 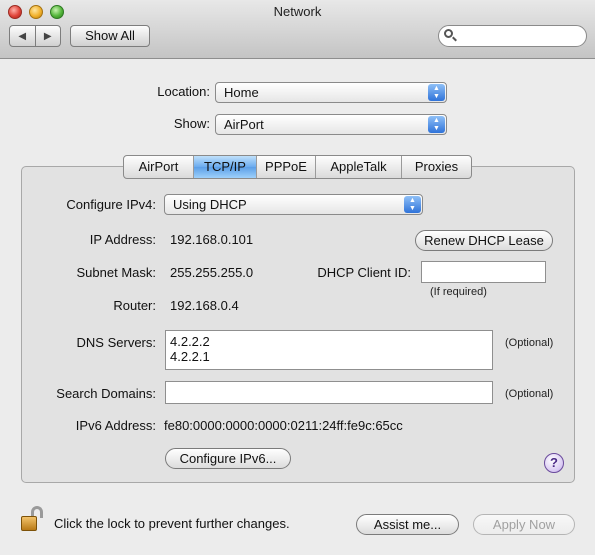 I want to click on search-domains-value, so click(x=168, y=389).